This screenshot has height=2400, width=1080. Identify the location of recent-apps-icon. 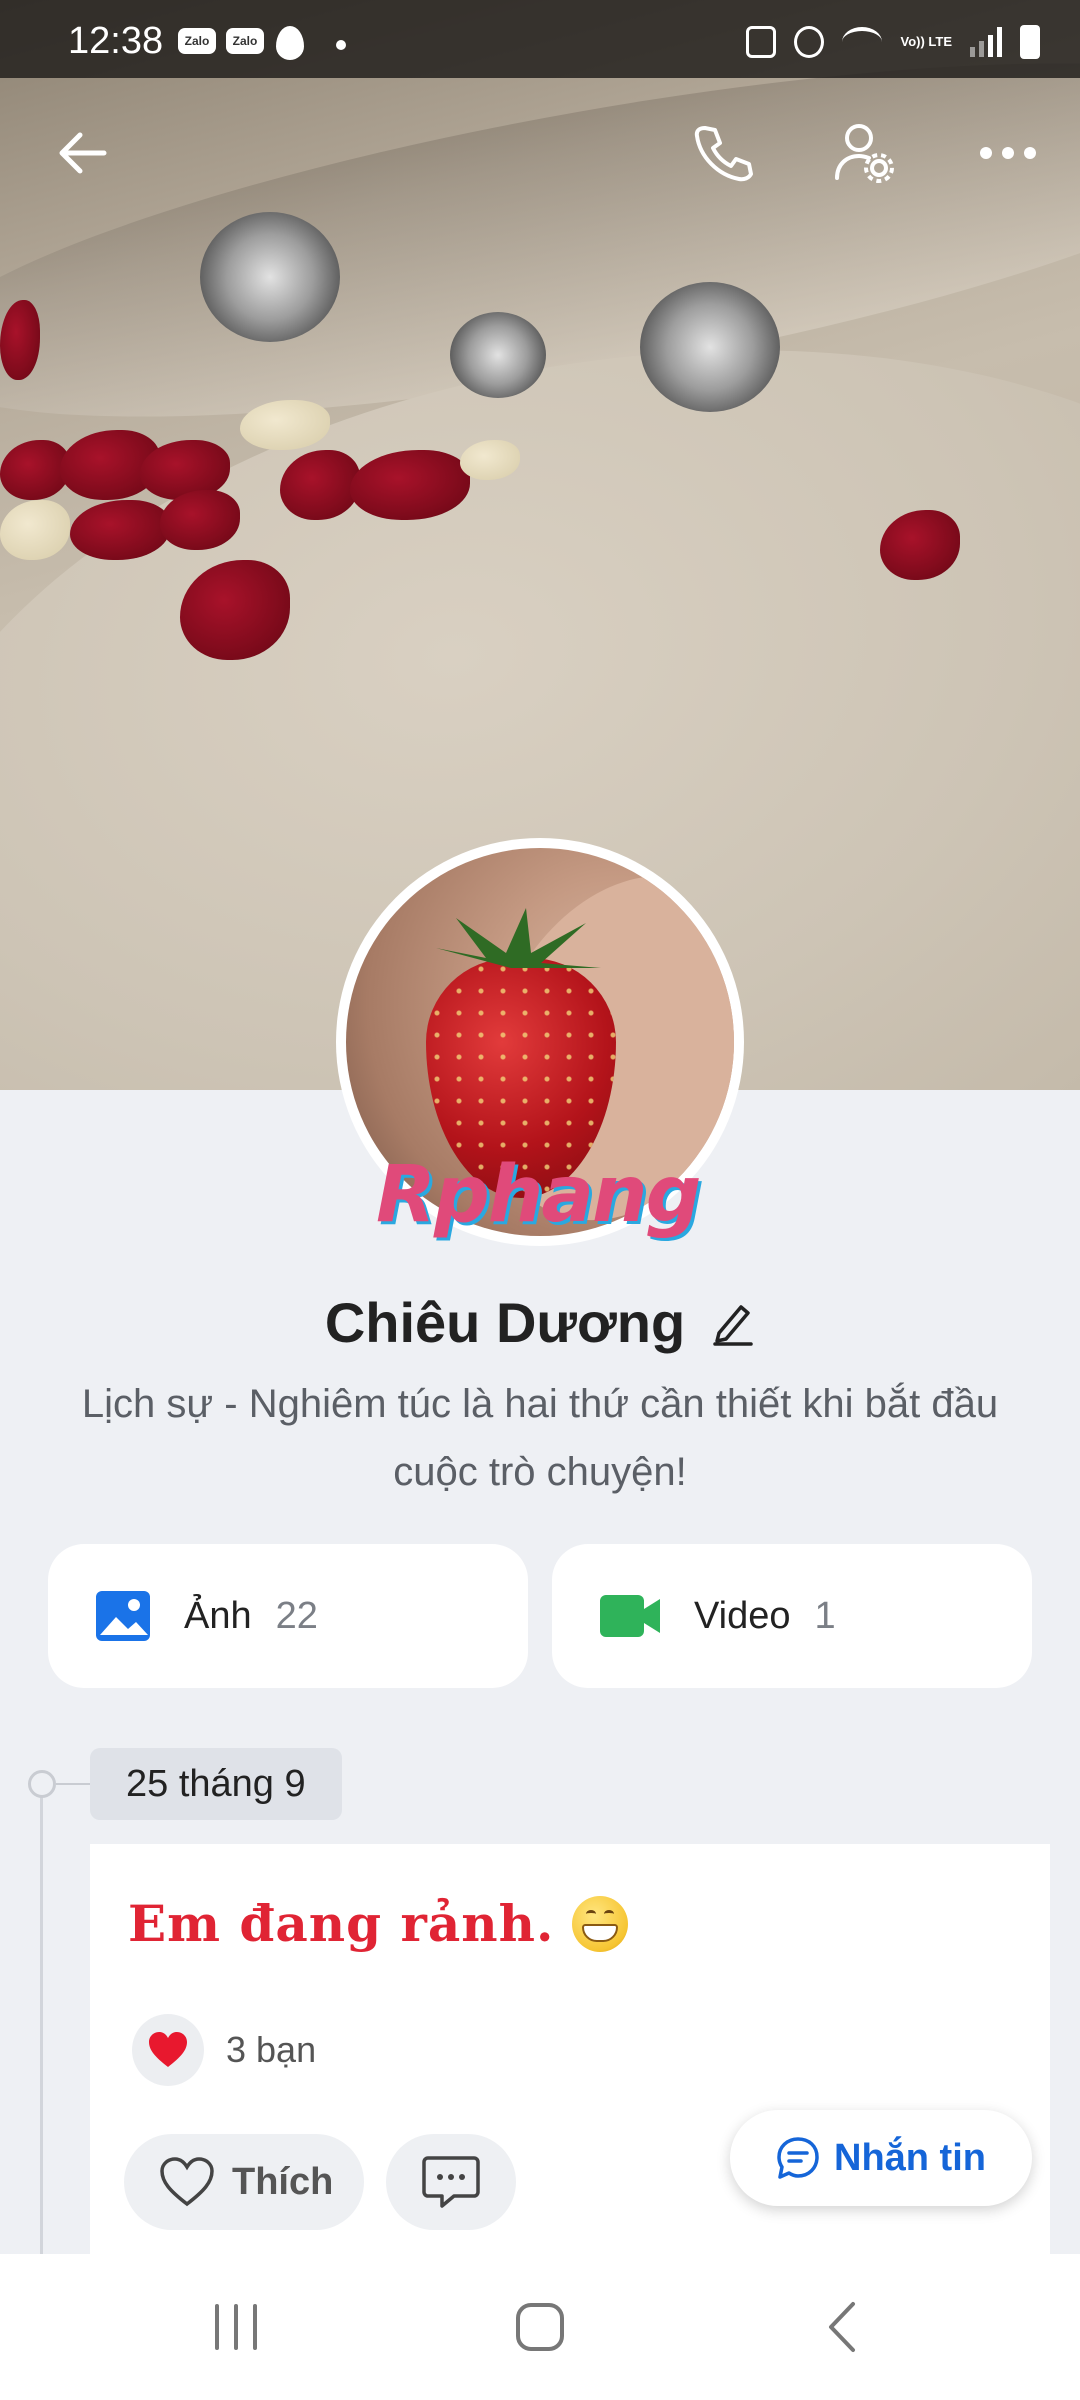
(236, 2327).